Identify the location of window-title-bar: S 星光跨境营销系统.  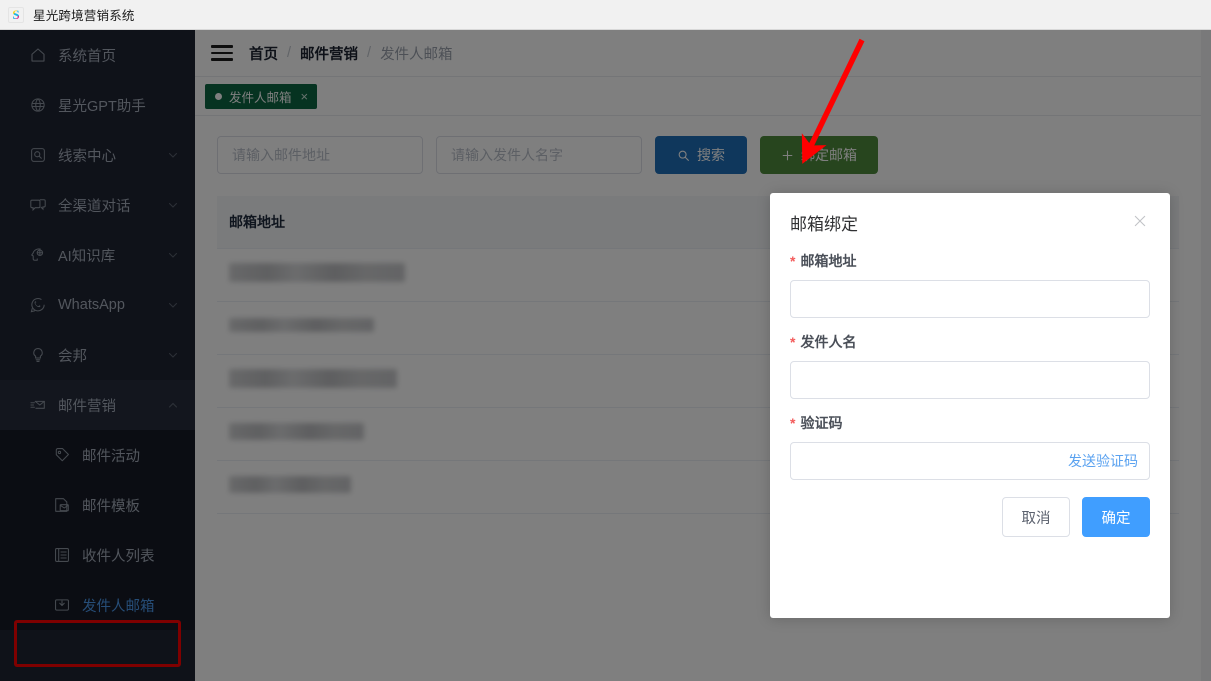
(605, 15).